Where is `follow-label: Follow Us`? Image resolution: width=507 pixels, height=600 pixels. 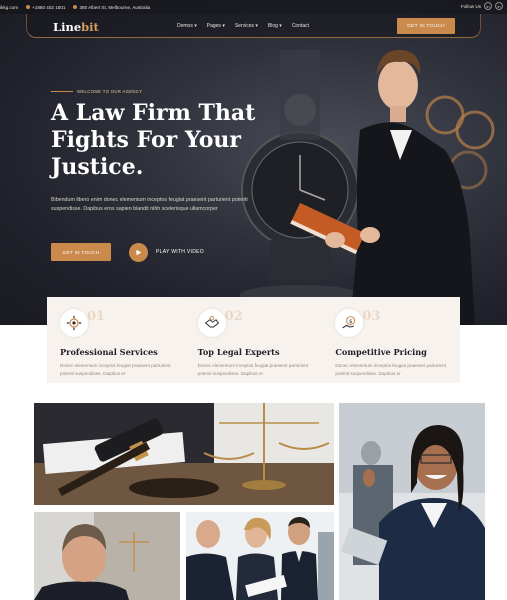 follow-label: Follow Us is located at coordinates (470, 6).